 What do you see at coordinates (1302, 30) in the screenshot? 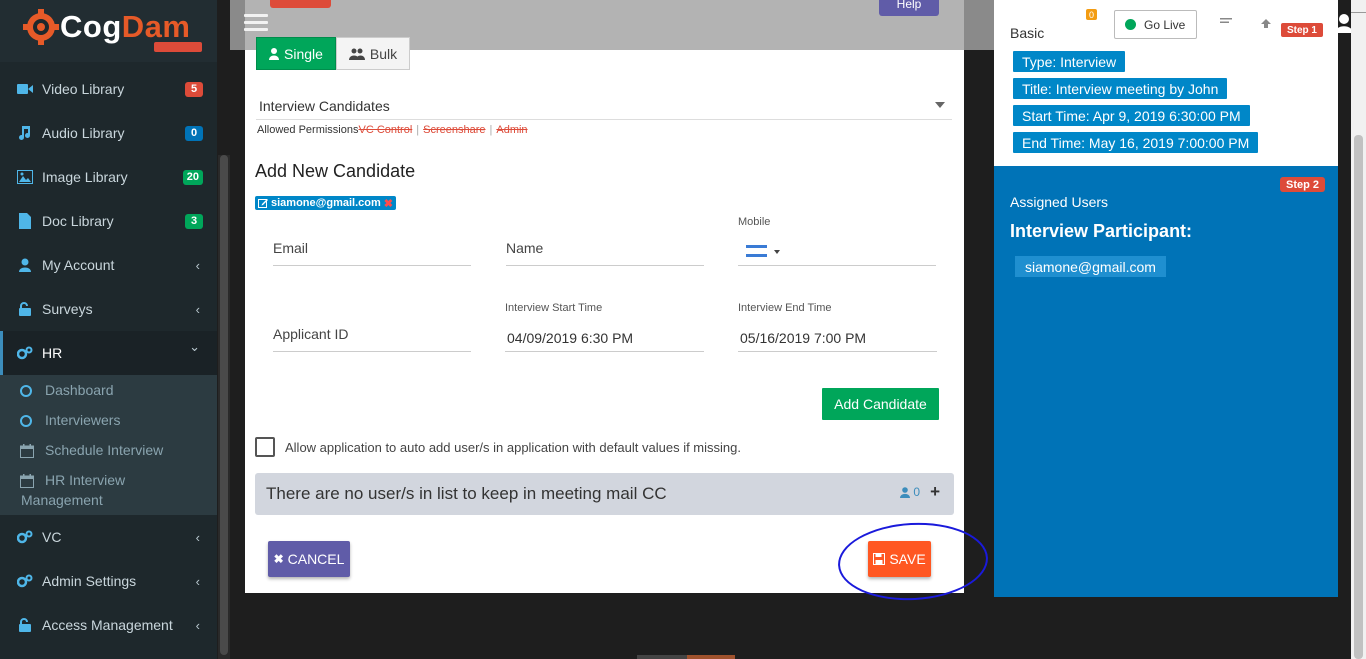
I see `step-ribbon-badge: Step 1` at bounding box center [1302, 30].